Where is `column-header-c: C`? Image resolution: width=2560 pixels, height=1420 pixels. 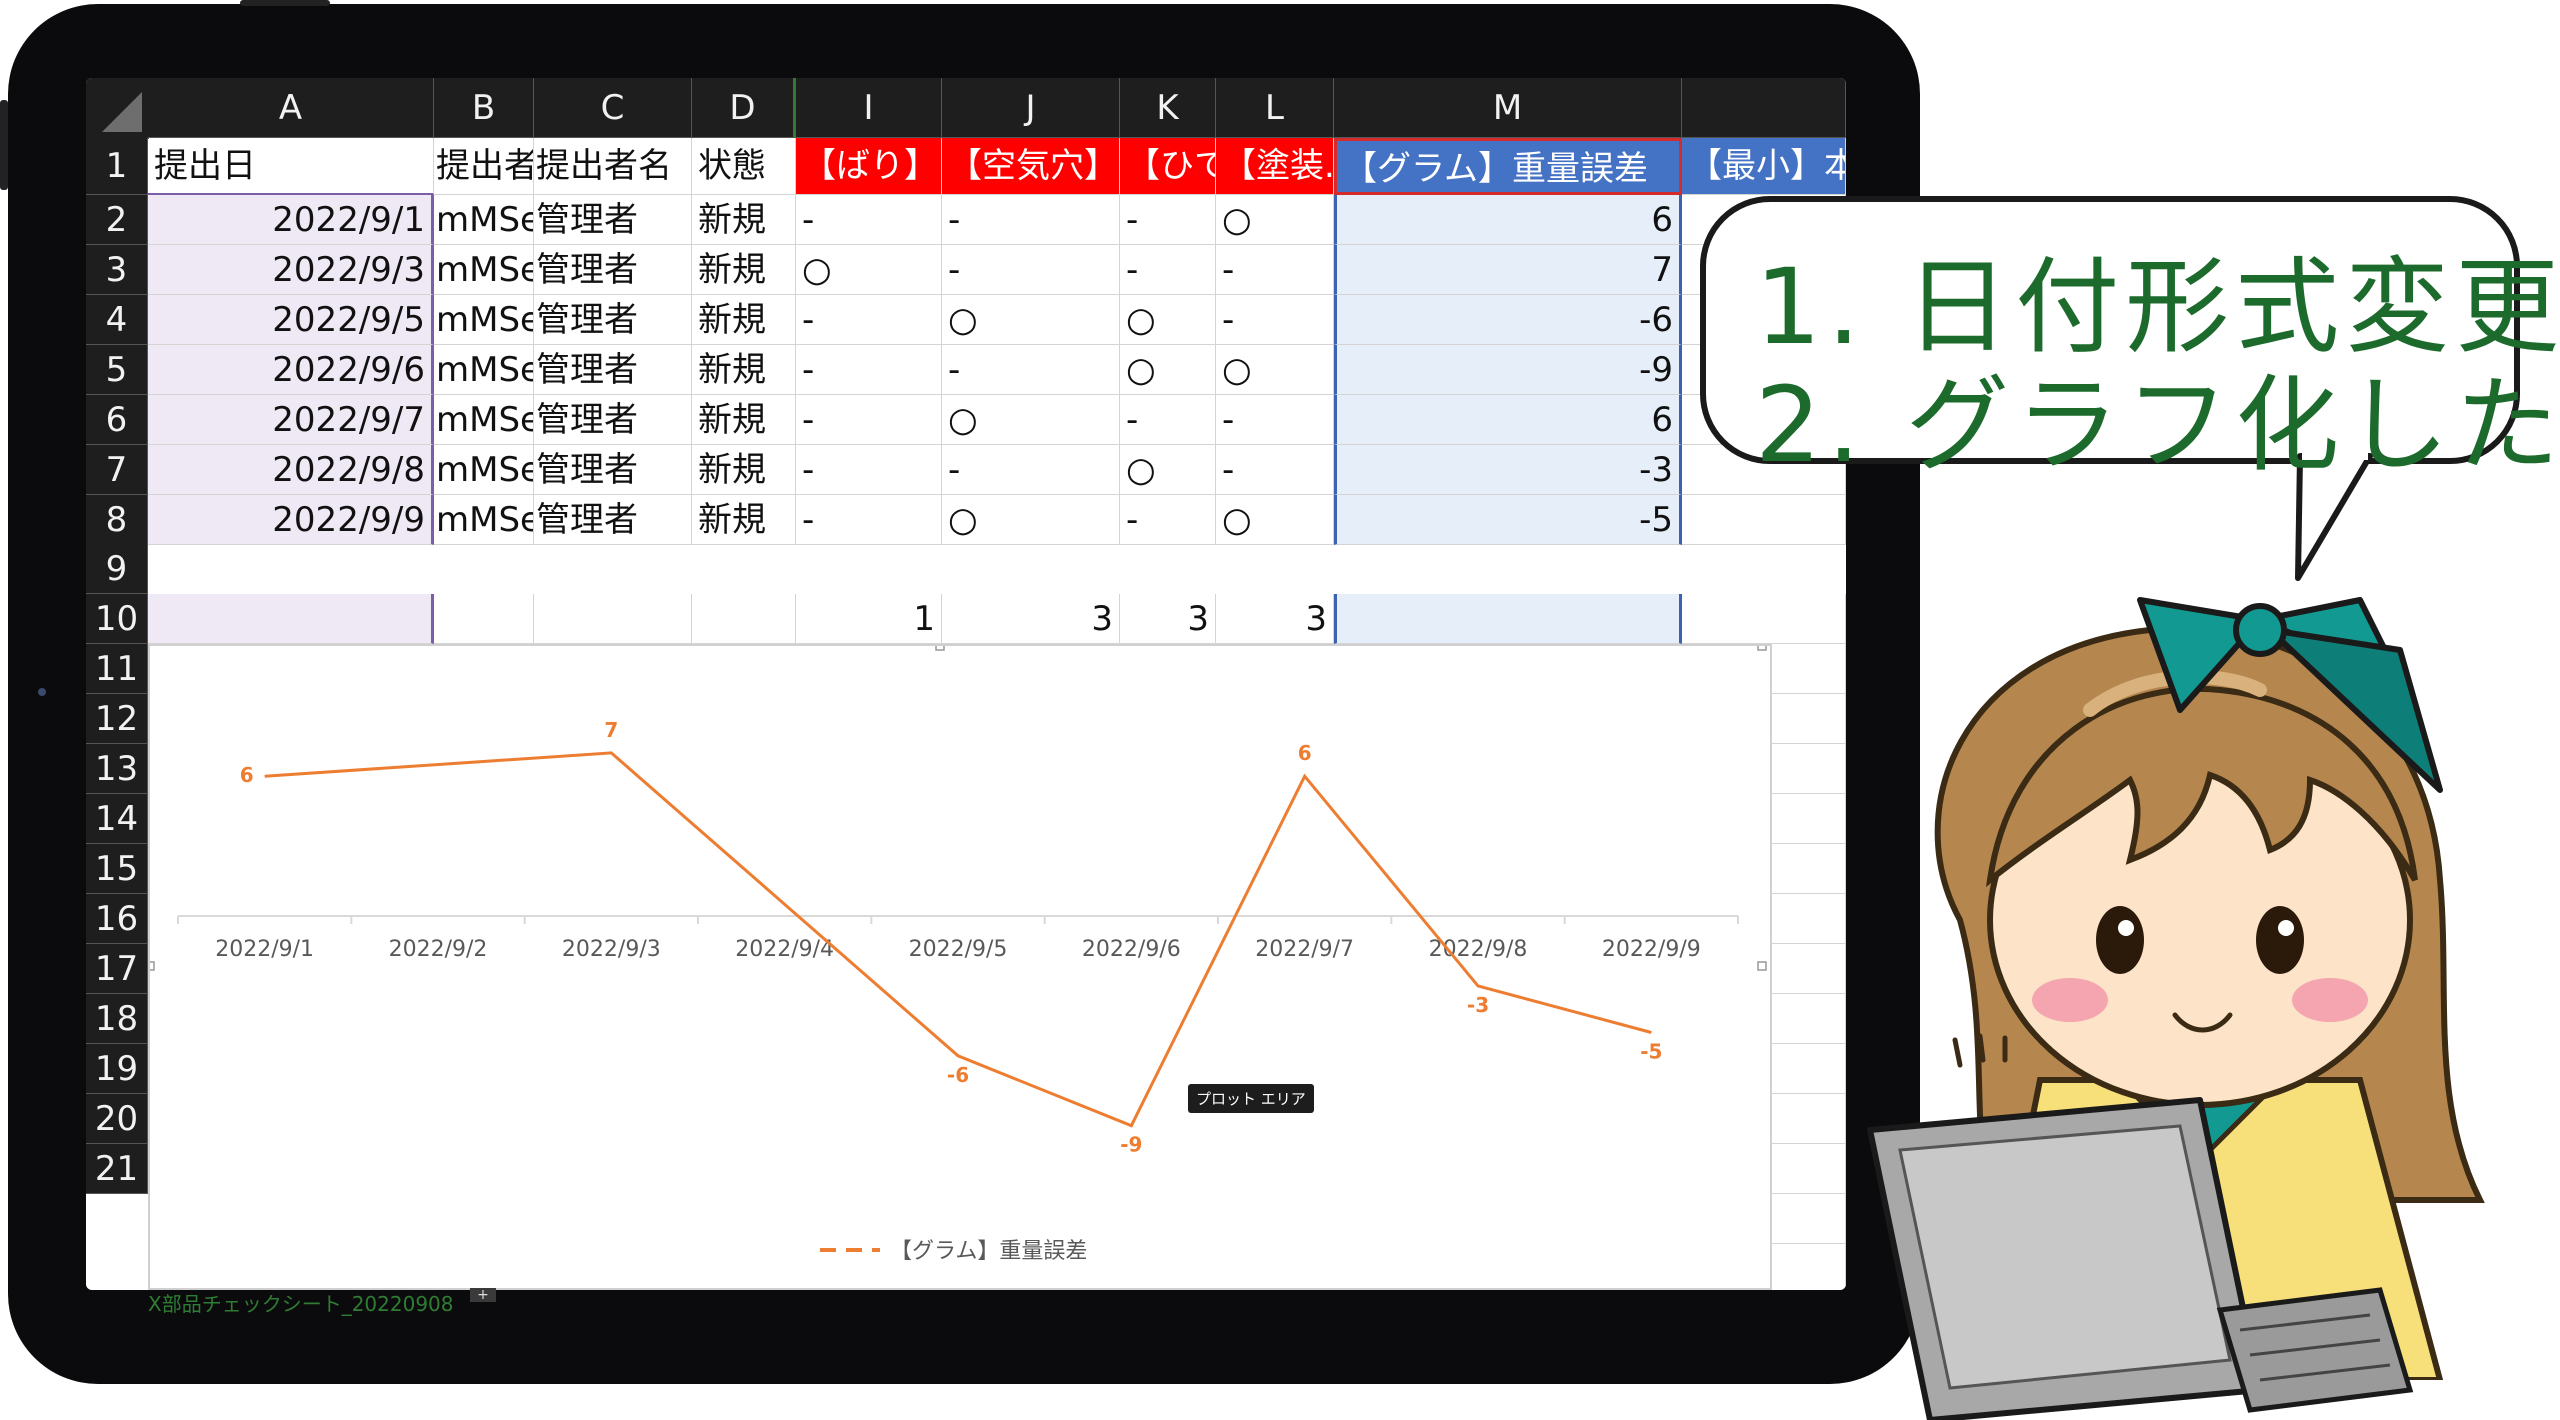
column-header-c: C is located at coordinates (613, 108).